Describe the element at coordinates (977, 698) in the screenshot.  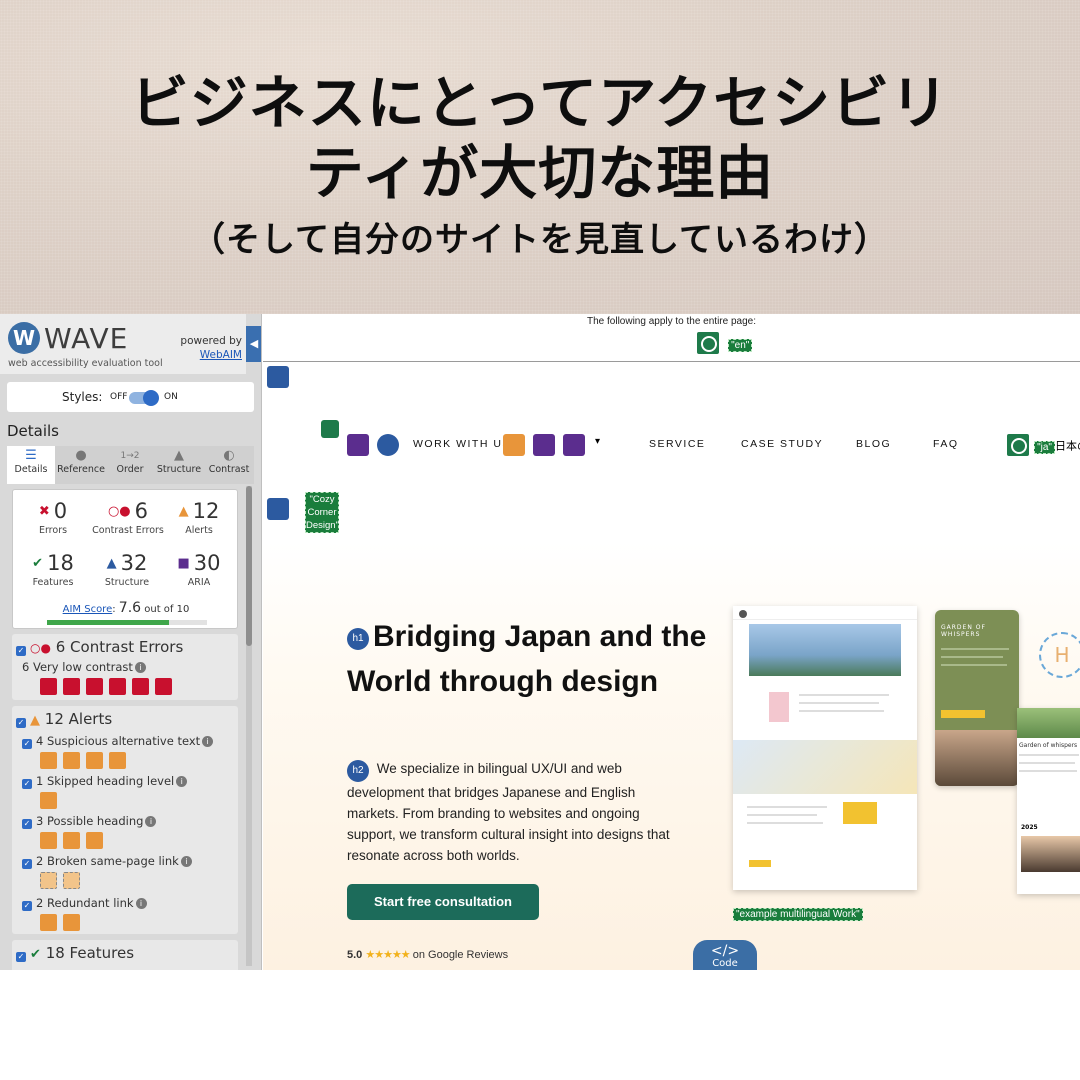
I see `portfolio-mockup-2: GARDEN OF WHISPERS` at that location.